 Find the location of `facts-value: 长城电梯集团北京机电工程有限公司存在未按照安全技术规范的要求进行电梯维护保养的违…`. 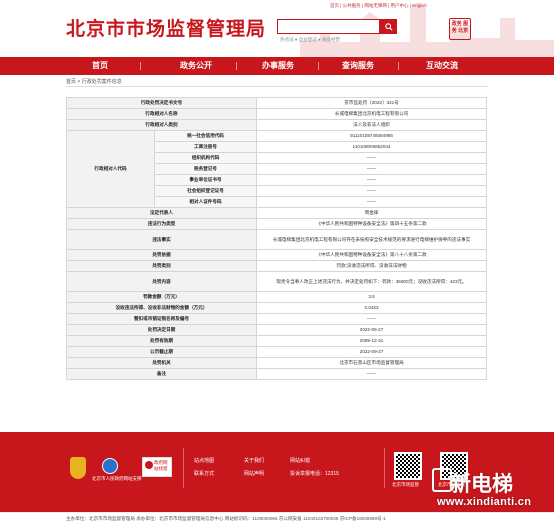

facts-value: 长城电梯集团北京机电工程有限公司存在未按照安全技术规范的要求进行电梯维护保养的违… is located at coordinates (372, 239).